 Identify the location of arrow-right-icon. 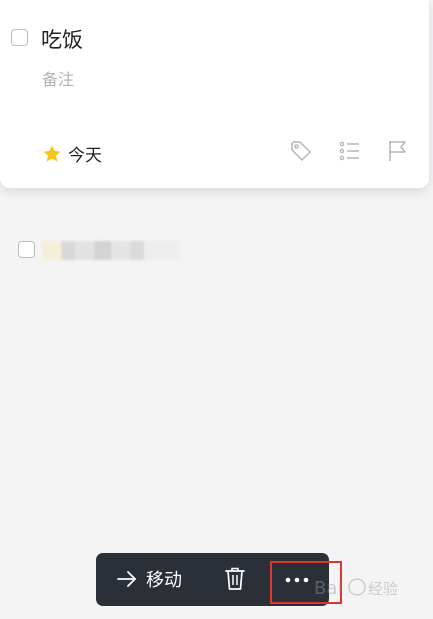
(126, 579).